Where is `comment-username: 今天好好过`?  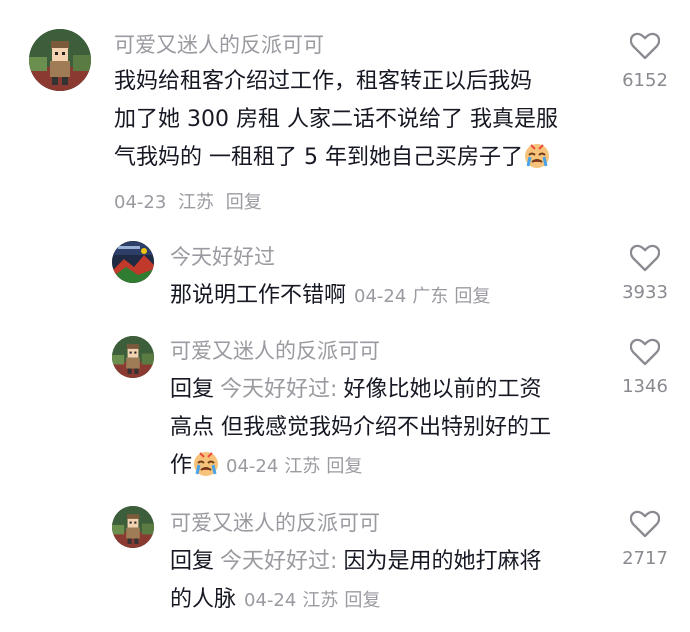 comment-username: 今天好好过 is located at coordinates (222, 257).